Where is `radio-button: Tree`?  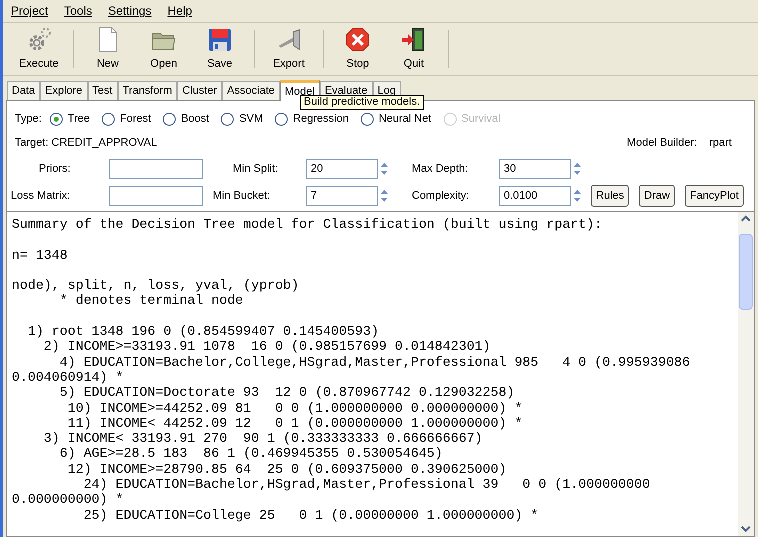 radio-button: Tree is located at coordinates (73, 119).